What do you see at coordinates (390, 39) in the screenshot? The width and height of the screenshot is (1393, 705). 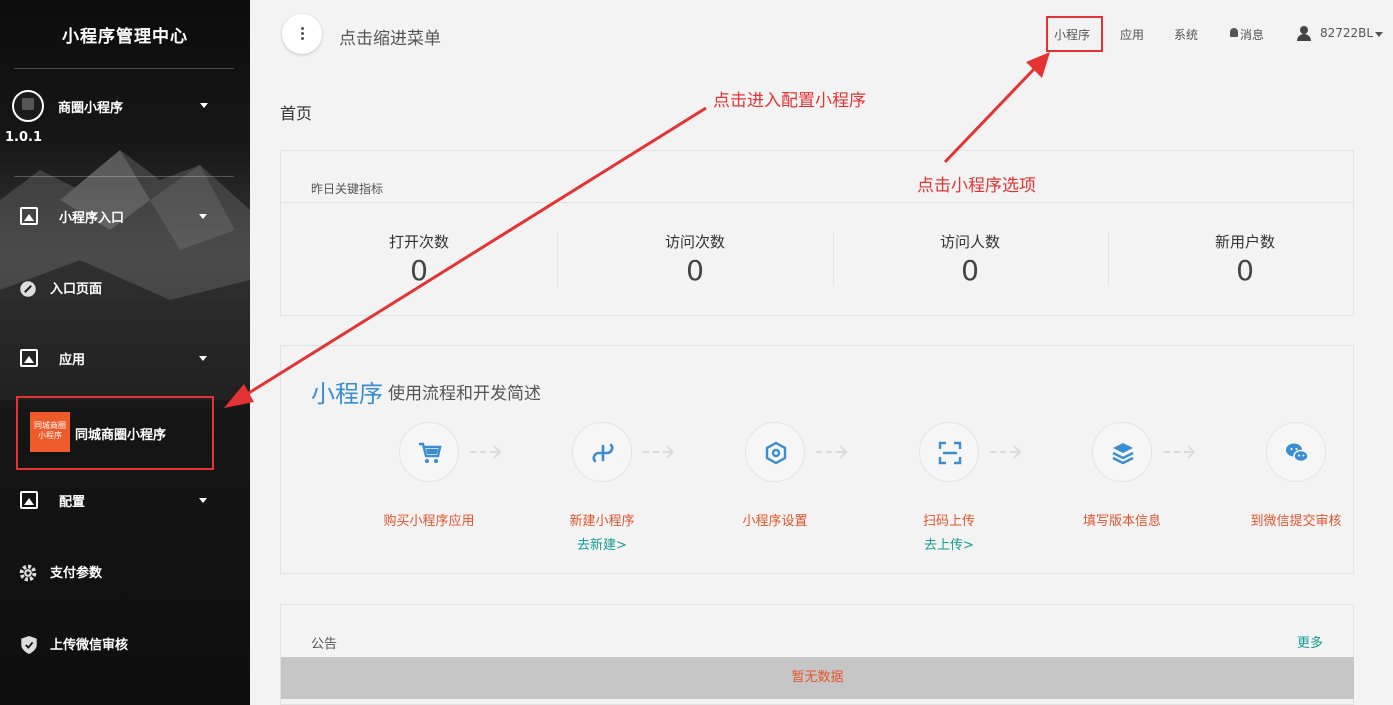 I see `collapse-menu-label: 点击缩进菜单` at bounding box center [390, 39].